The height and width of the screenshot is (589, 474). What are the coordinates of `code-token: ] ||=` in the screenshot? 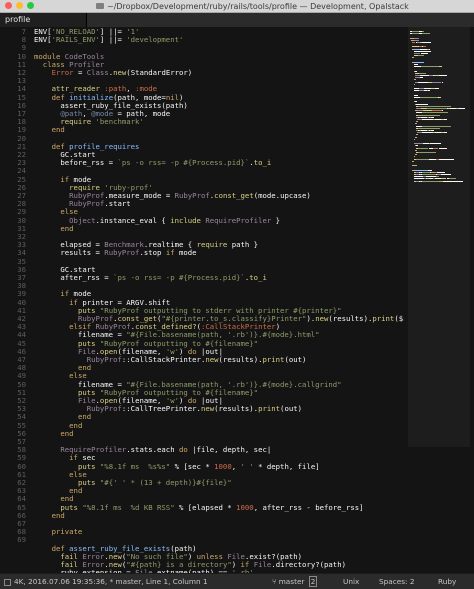 It's located at (113, 40).